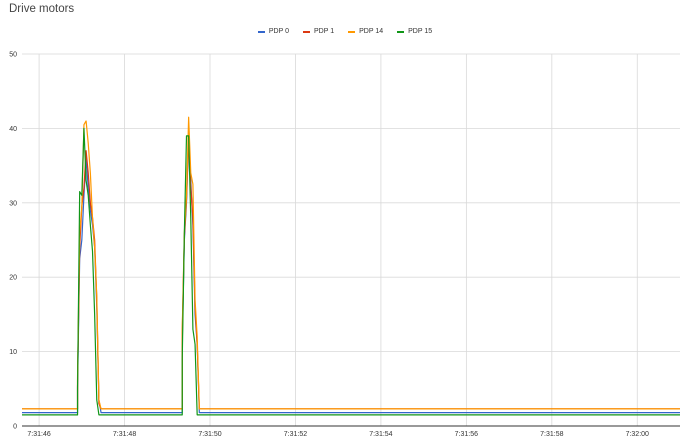  What do you see at coordinates (209, 434) in the screenshot?
I see `x-tick-label: 7:31:50` at bounding box center [209, 434].